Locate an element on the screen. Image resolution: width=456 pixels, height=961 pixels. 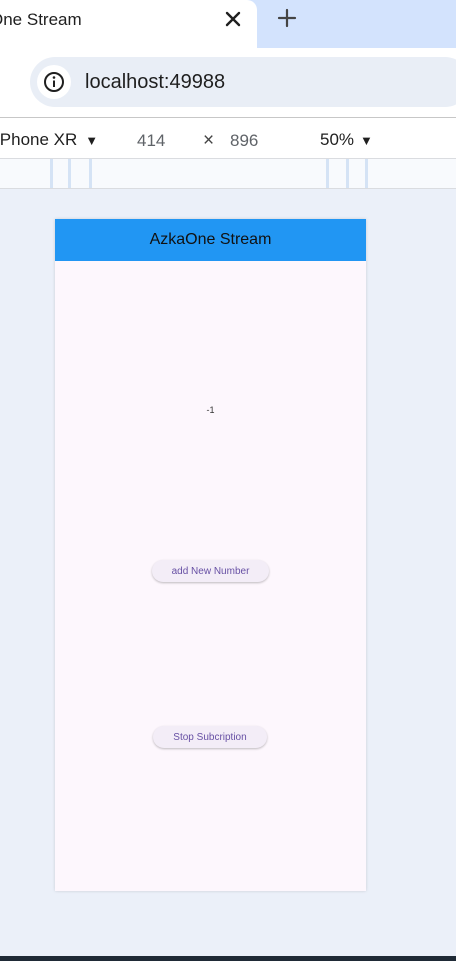
width-input: 414 is located at coordinates (151, 141).